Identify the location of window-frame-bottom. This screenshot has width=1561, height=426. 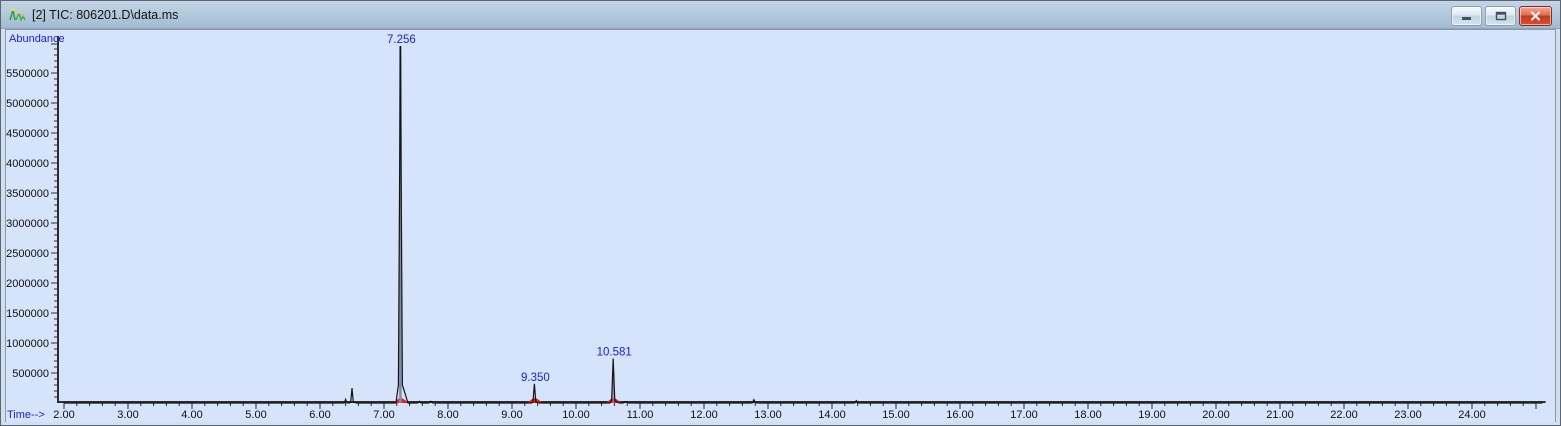
(780, 423).